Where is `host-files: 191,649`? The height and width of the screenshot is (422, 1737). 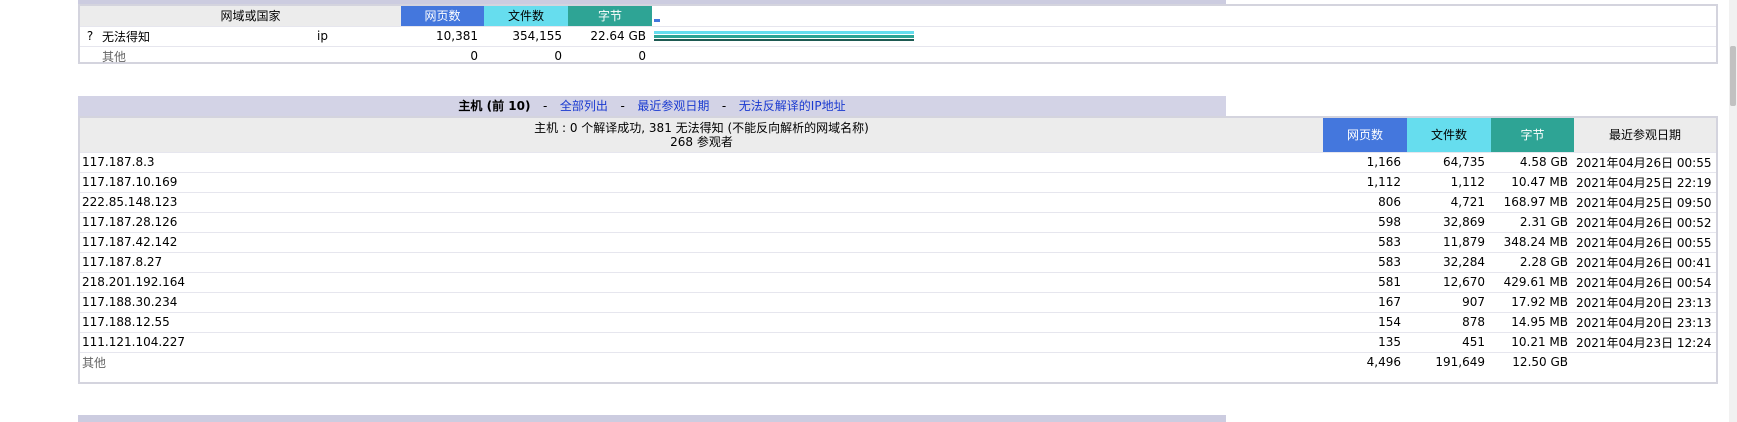 host-files: 191,649 is located at coordinates (1460, 362).